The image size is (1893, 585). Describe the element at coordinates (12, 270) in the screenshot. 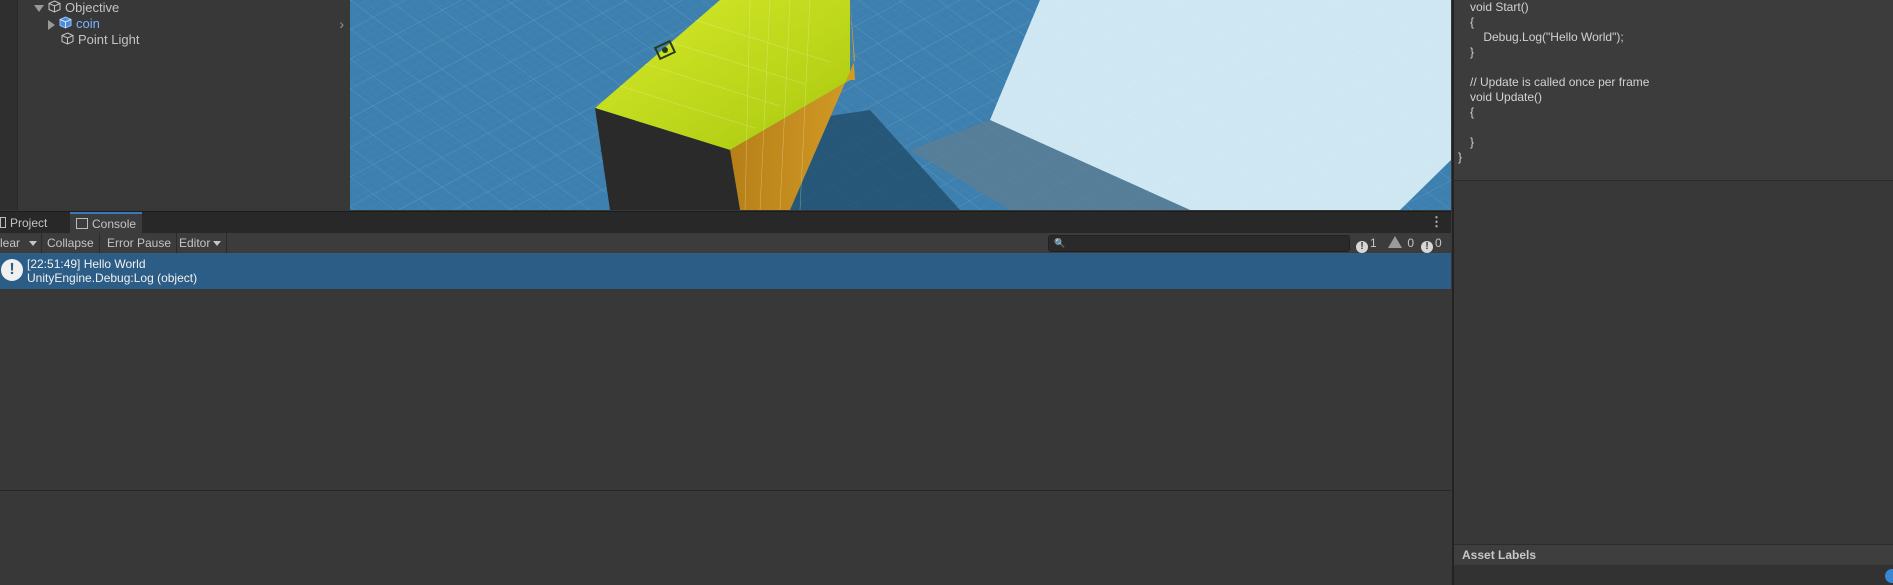

I see `info-message-icon: !` at that location.